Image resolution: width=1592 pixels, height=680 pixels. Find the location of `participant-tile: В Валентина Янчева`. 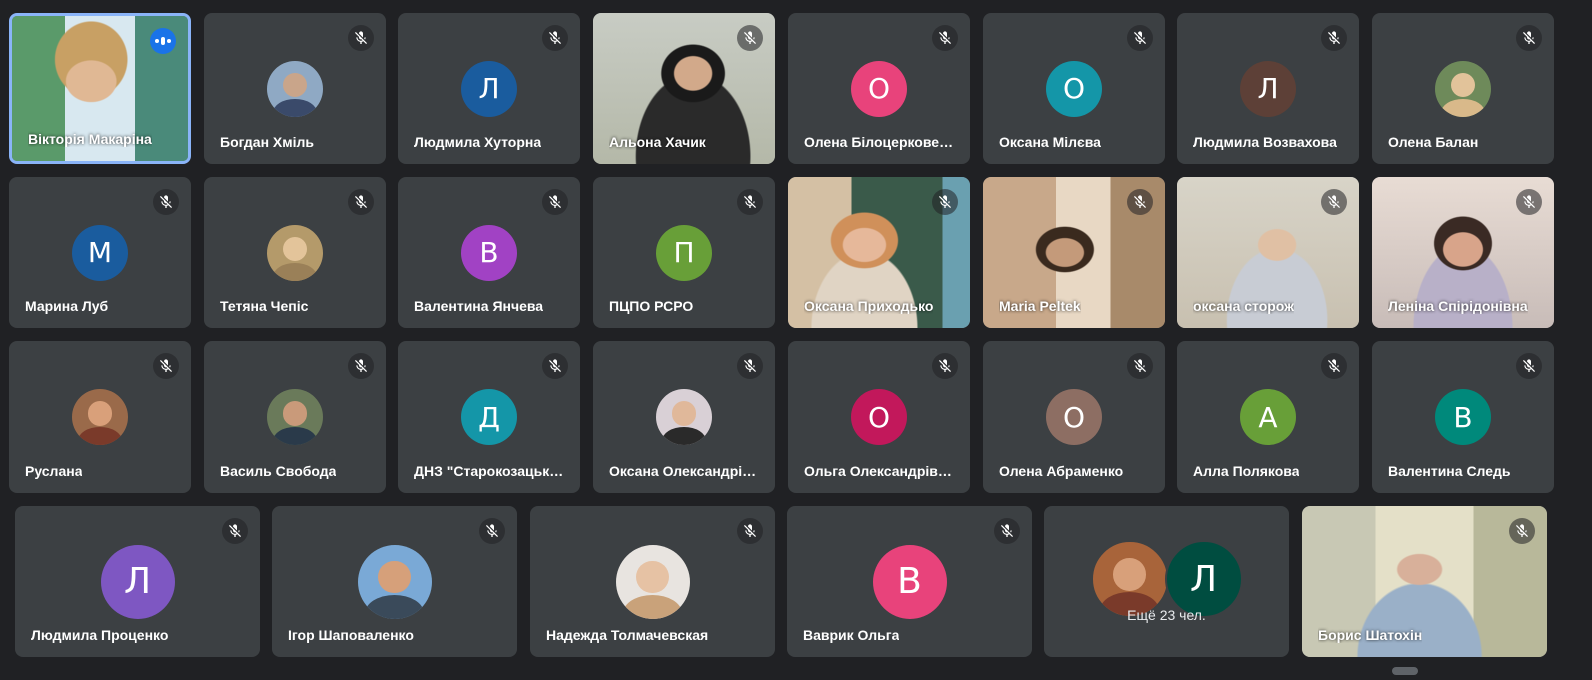

participant-tile: В Валентина Янчева is located at coordinates (489, 252).